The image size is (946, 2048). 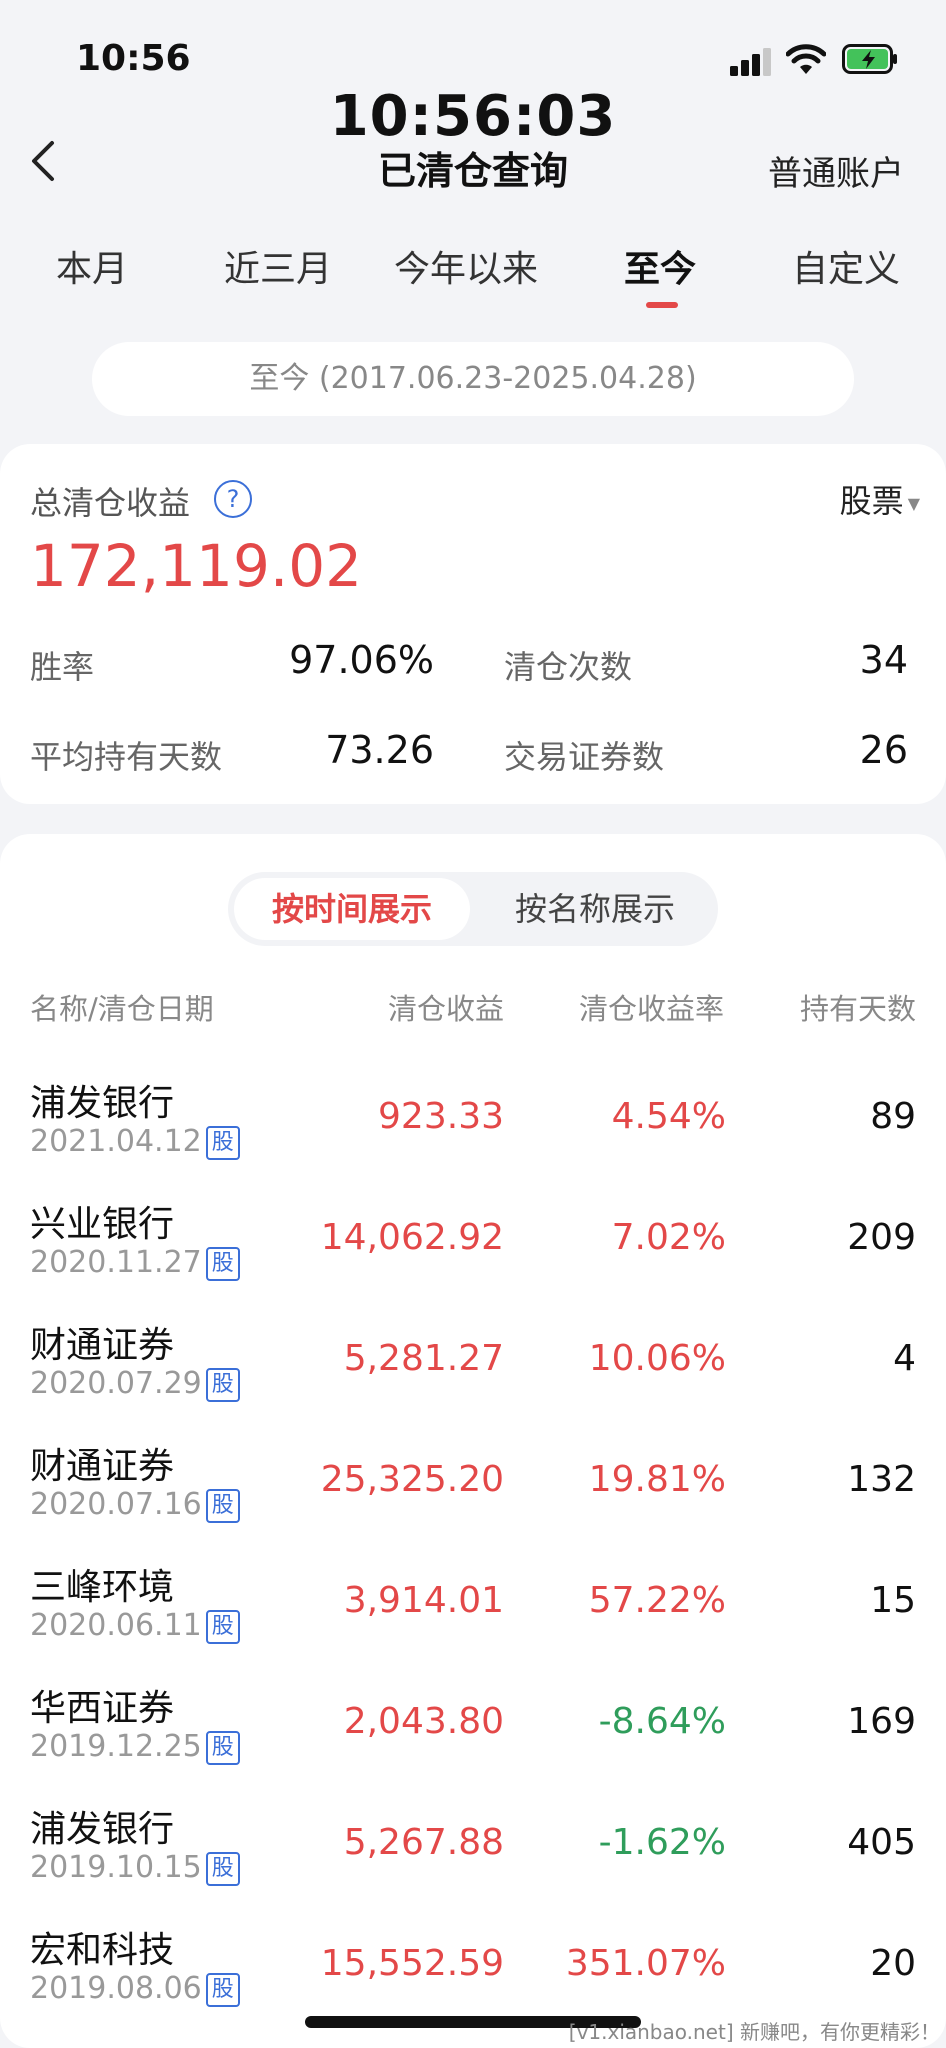 I want to click on view-by-name-button: 按名称展示, so click(x=595, y=909).